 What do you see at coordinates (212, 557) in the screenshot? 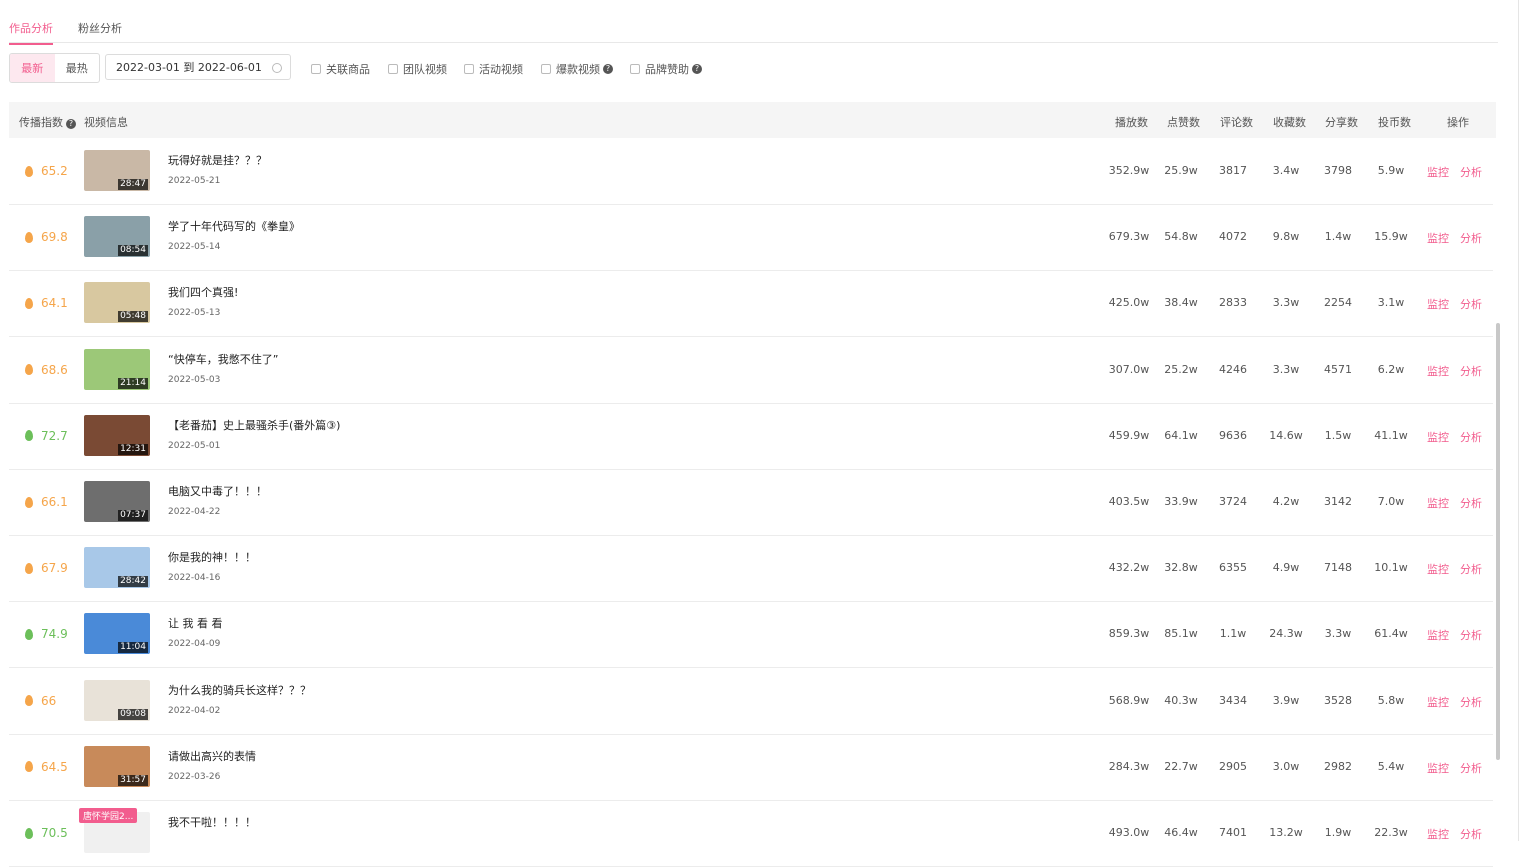
I see `video-title: 你是我的神！！！` at bounding box center [212, 557].